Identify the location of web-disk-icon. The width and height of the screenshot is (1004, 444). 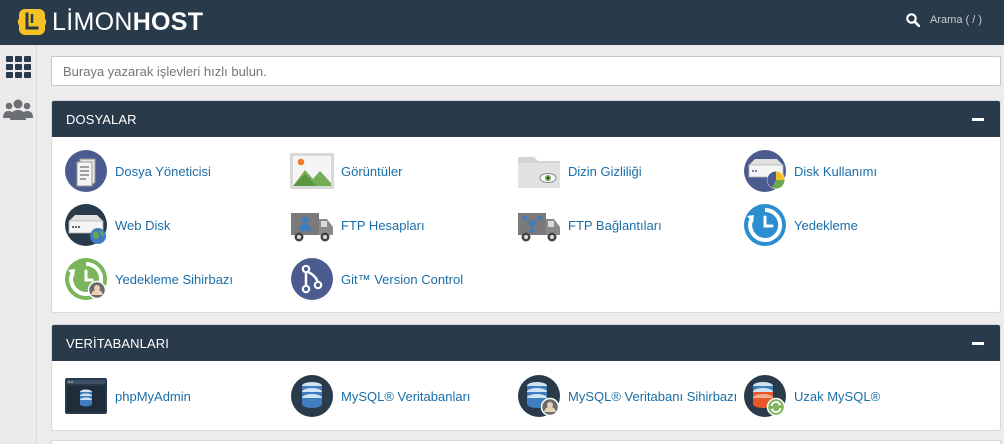
(86, 225).